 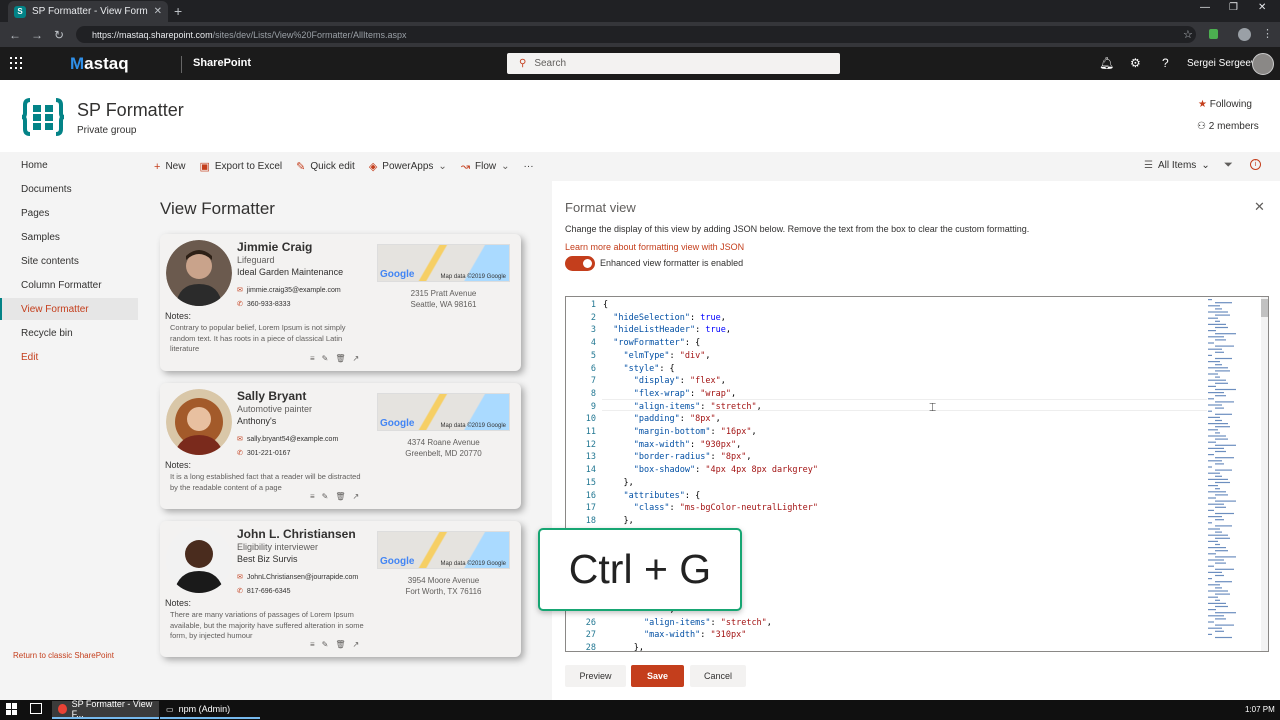 What do you see at coordinates (505, 166) in the screenshot?
I see `chevron-down-icon: ⌄` at bounding box center [505, 166].